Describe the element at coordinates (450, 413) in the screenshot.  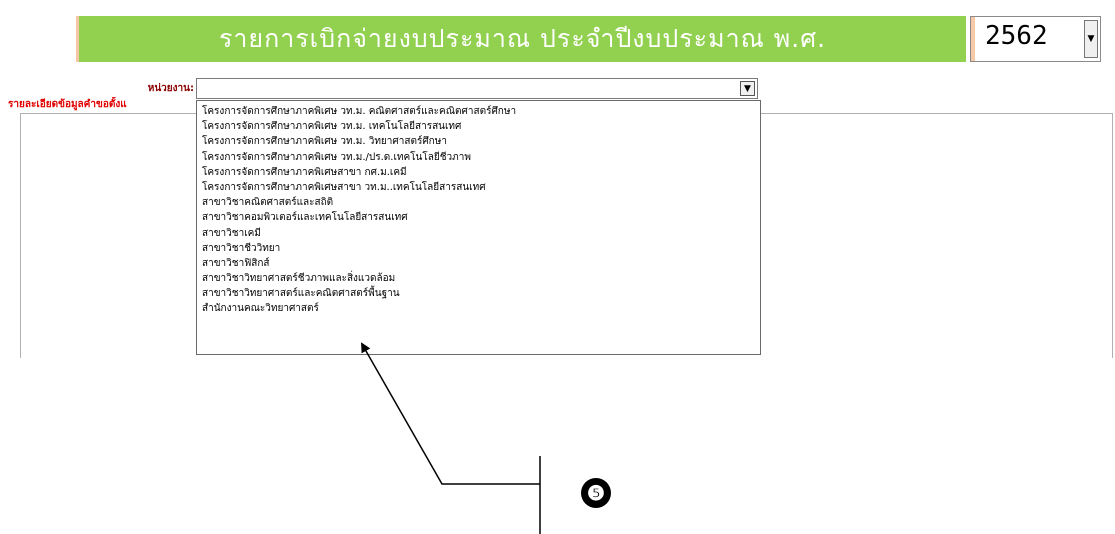
I see `callout-pointer-line` at that location.